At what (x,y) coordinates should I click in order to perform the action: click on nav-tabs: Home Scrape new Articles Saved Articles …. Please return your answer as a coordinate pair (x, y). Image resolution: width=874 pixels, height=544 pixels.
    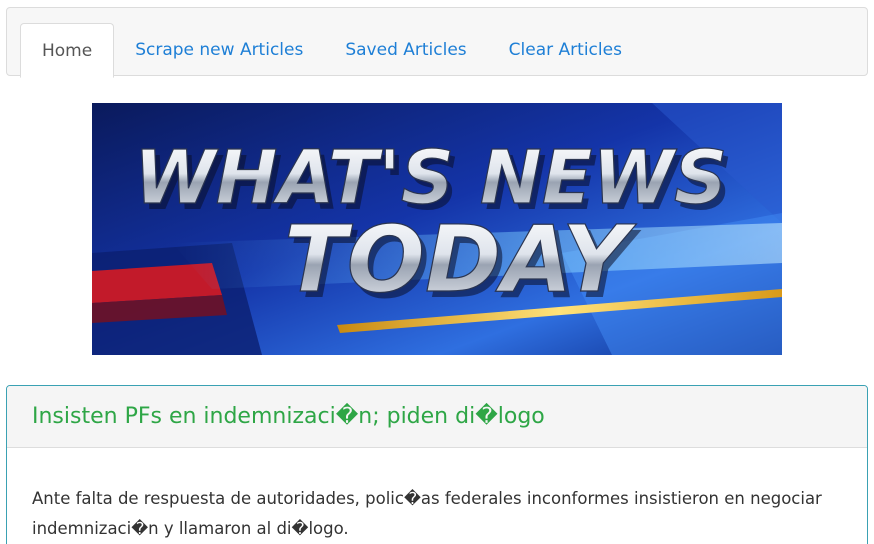
    Looking at the image, I should click on (331, 50).